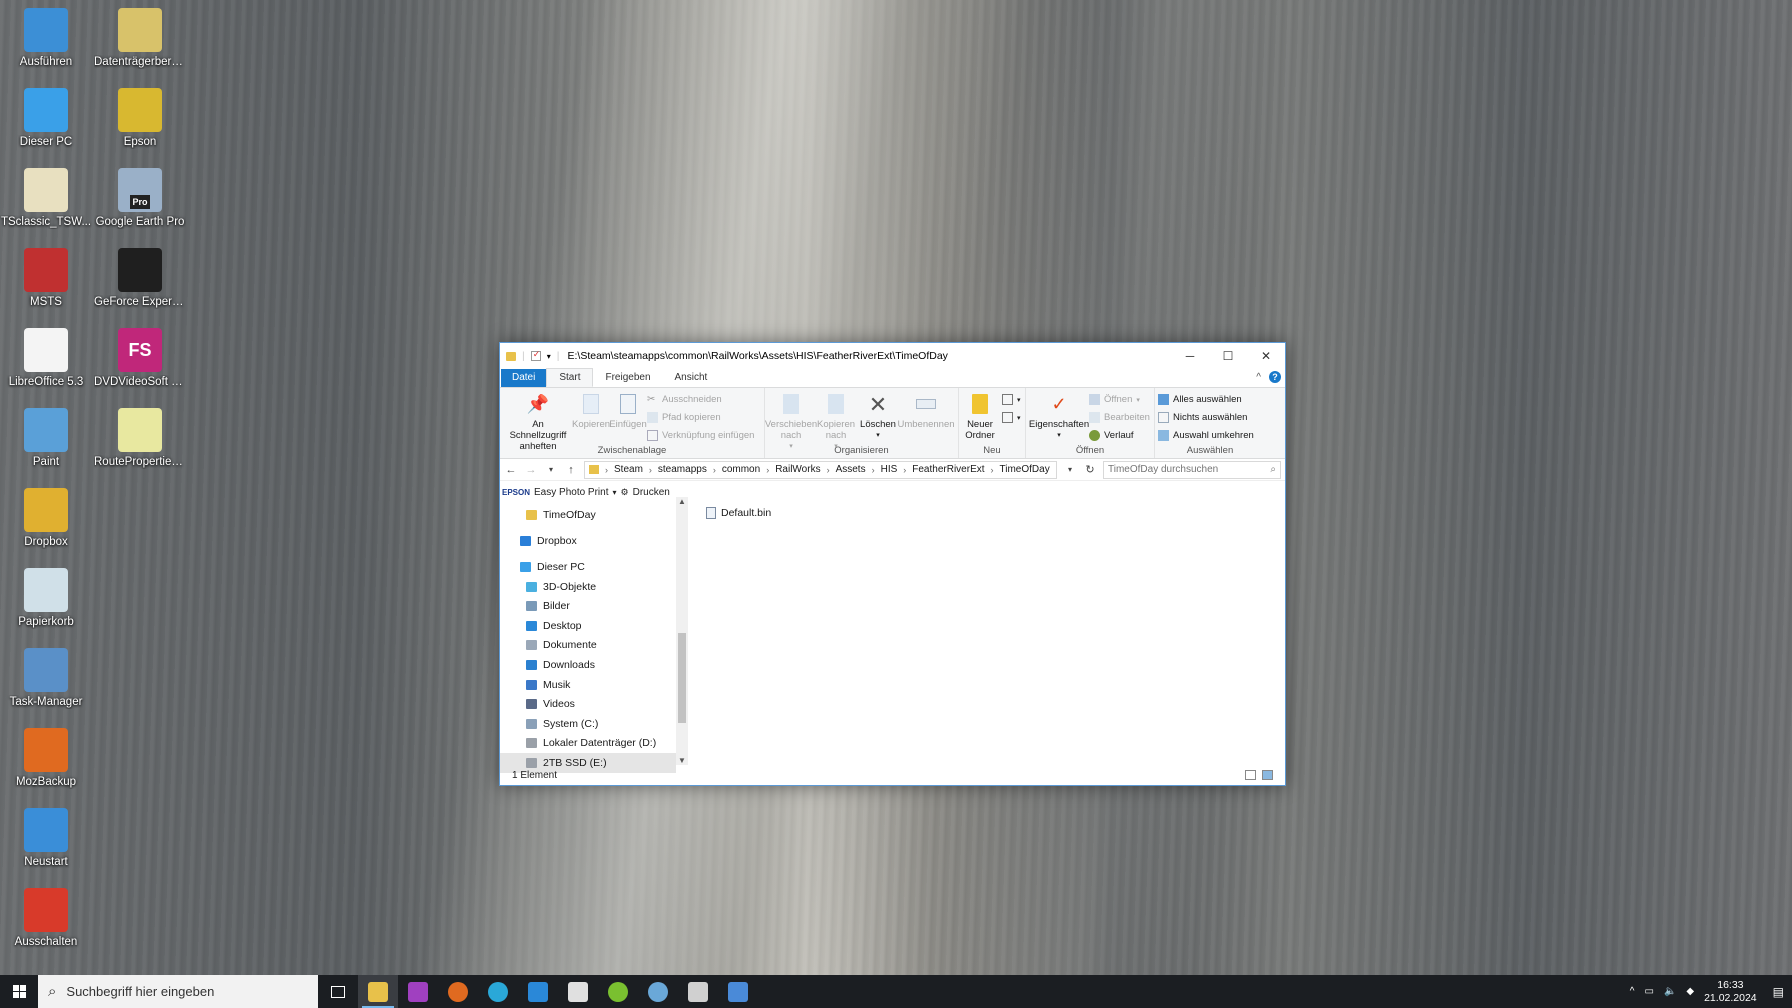  I want to click on taskbar-task-view, so click(338, 991).